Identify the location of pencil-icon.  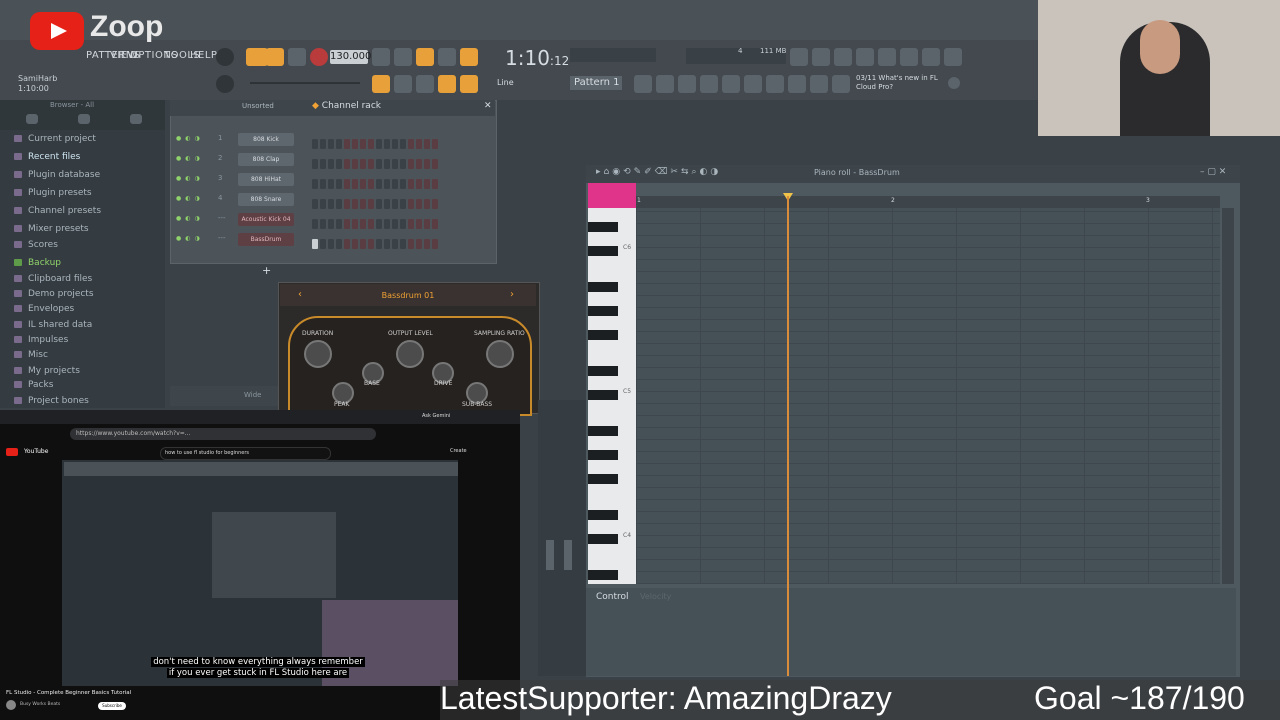
(425, 84).